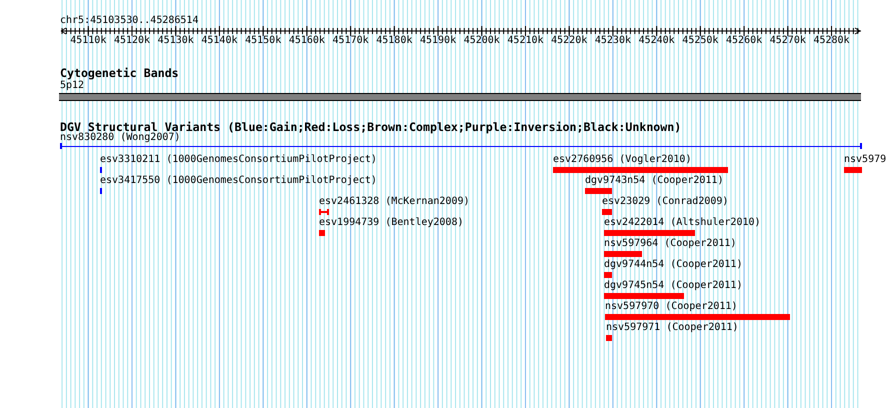  What do you see at coordinates (865, 160) in the screenshot?
I see `variant-label: nsv5979` at bounding box center [865, 160].